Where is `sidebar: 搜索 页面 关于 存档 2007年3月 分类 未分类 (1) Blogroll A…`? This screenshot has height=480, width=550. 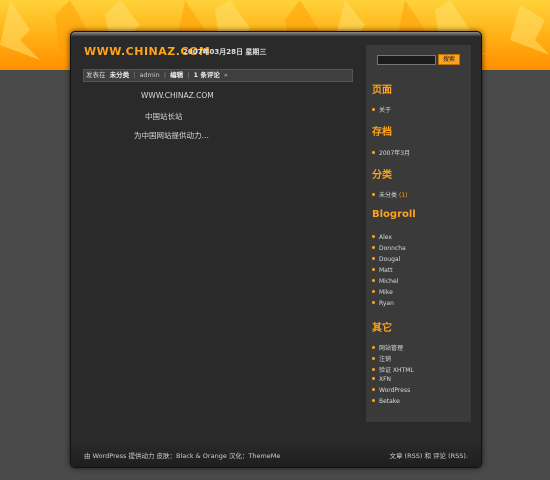 sidebar: 搜索 页面 关于 存档 2007年3月 分类 未分类 (1) Blogroll A… is located at coordinates (418, 233).